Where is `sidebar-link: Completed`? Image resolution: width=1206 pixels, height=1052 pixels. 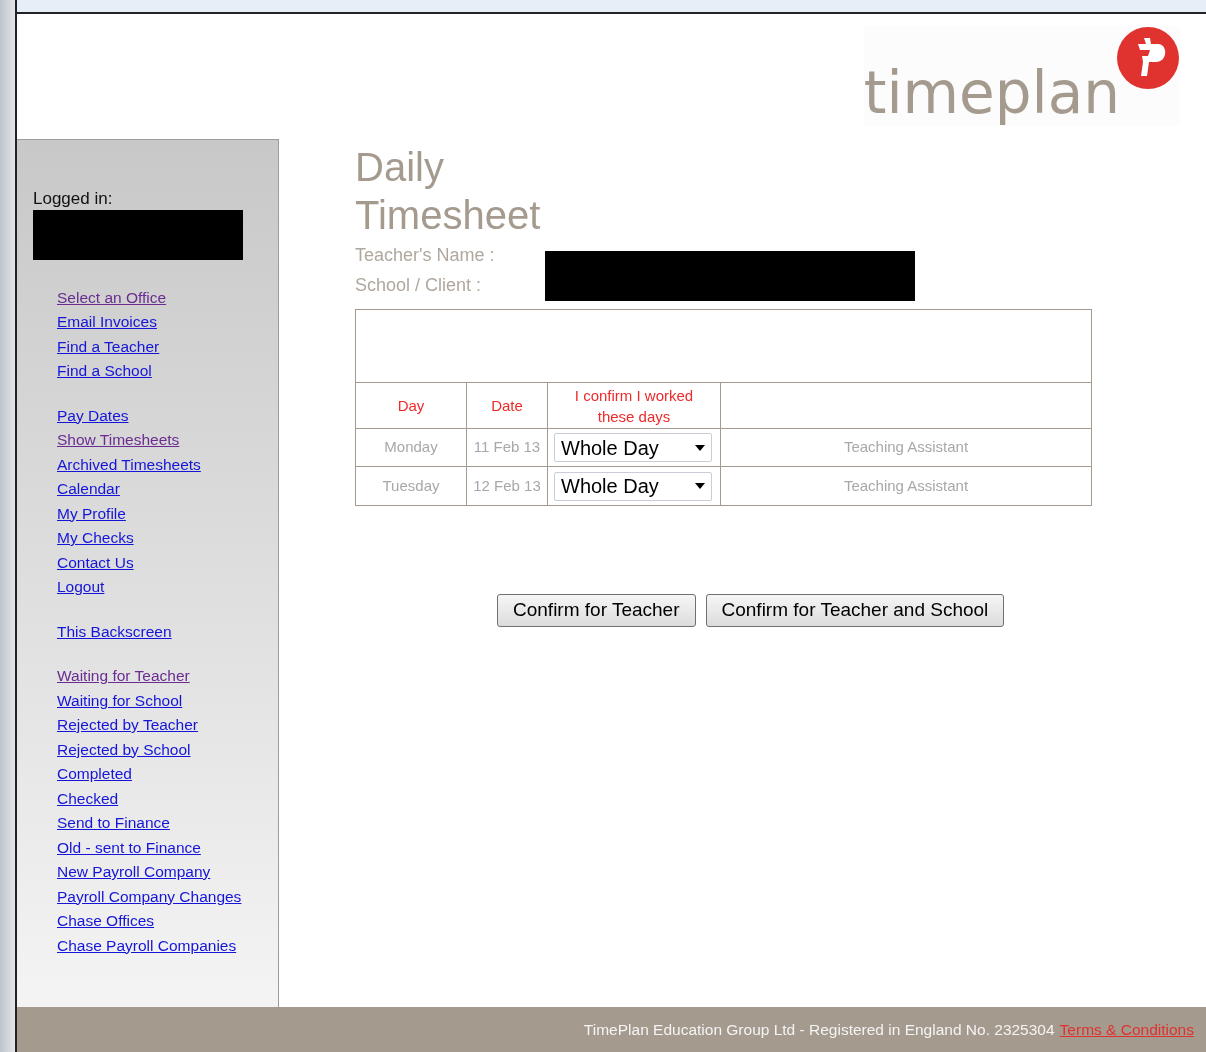 sidebar-link: Completed is located at coordinates (94, 774).